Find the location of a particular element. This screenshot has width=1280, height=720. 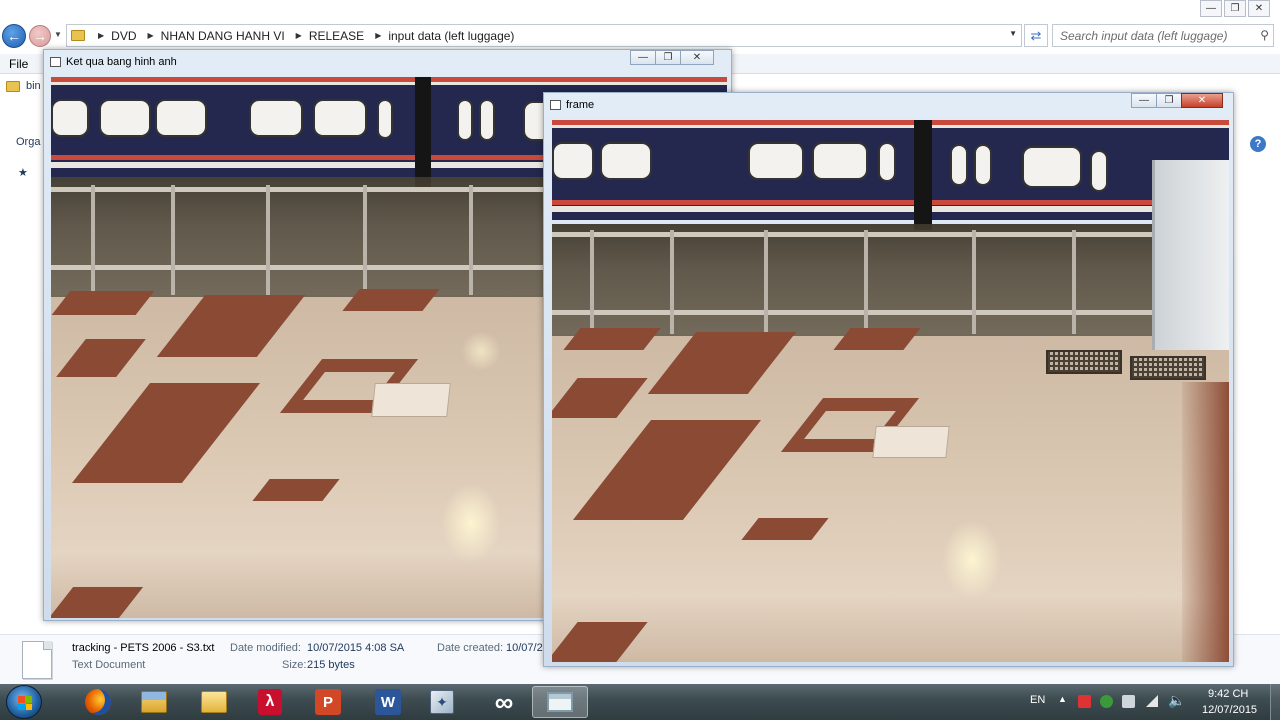

taskbar-opencv-window-button is located at coordinates (560, 702).